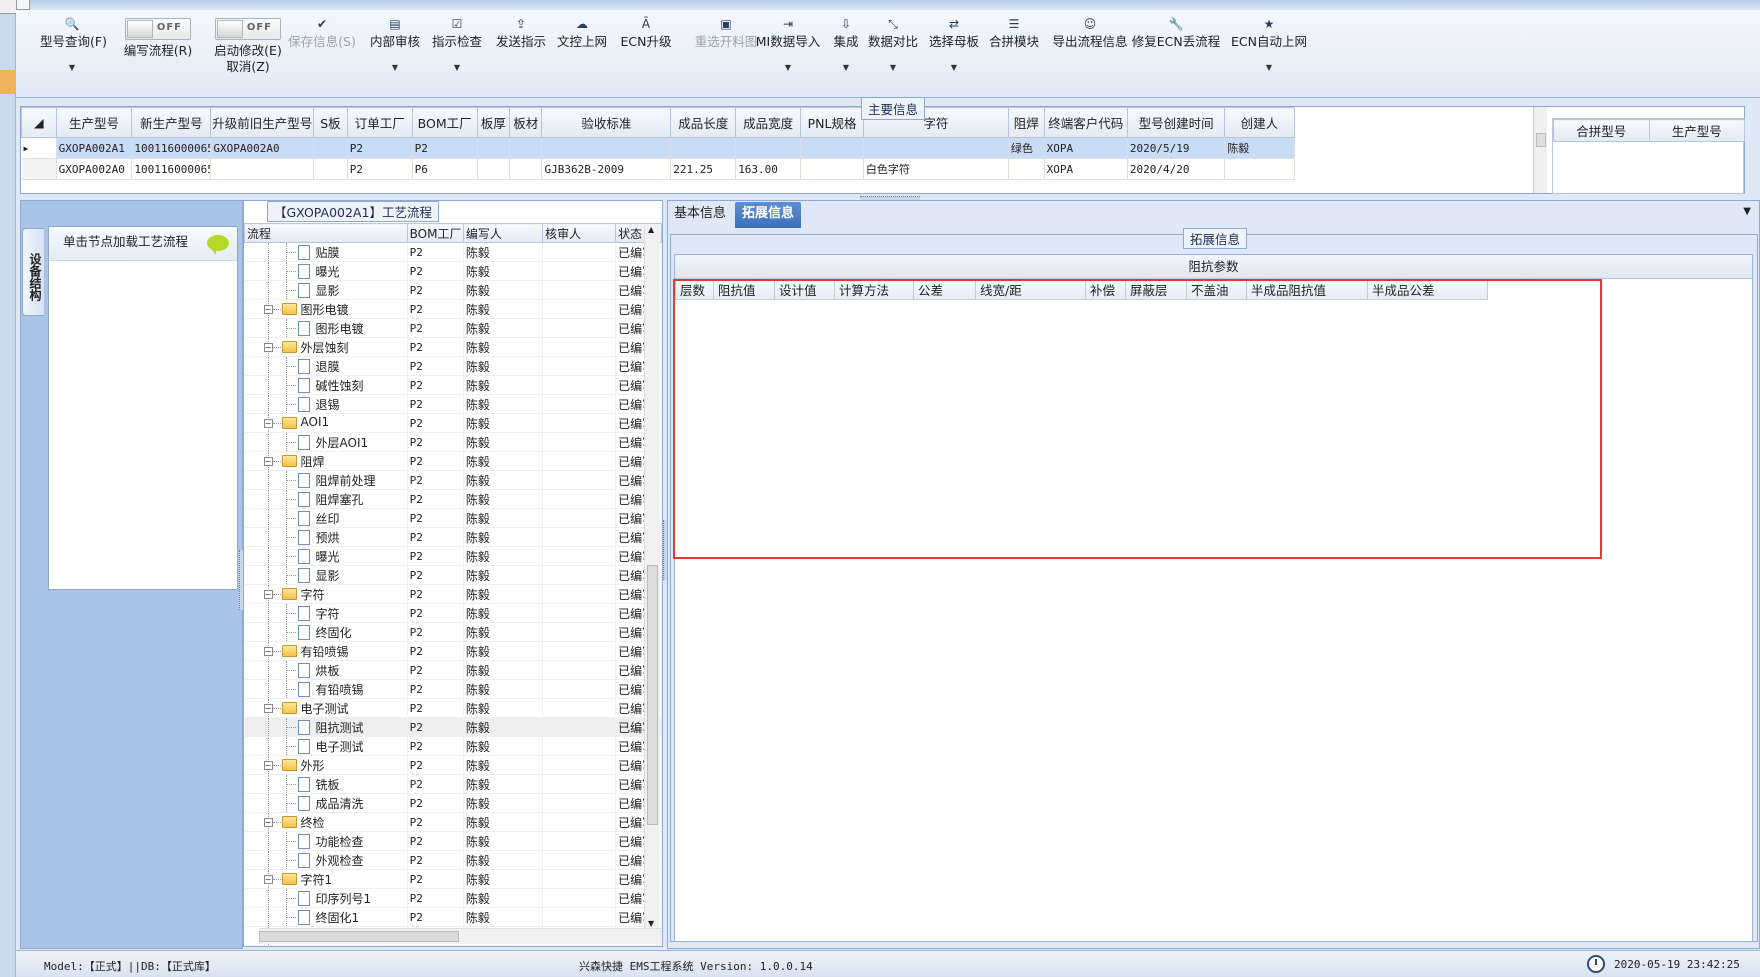  Describe the element at coordinates (326, 480) in the screenshot. I see `tree-node: 阻焊前处理` at that location.